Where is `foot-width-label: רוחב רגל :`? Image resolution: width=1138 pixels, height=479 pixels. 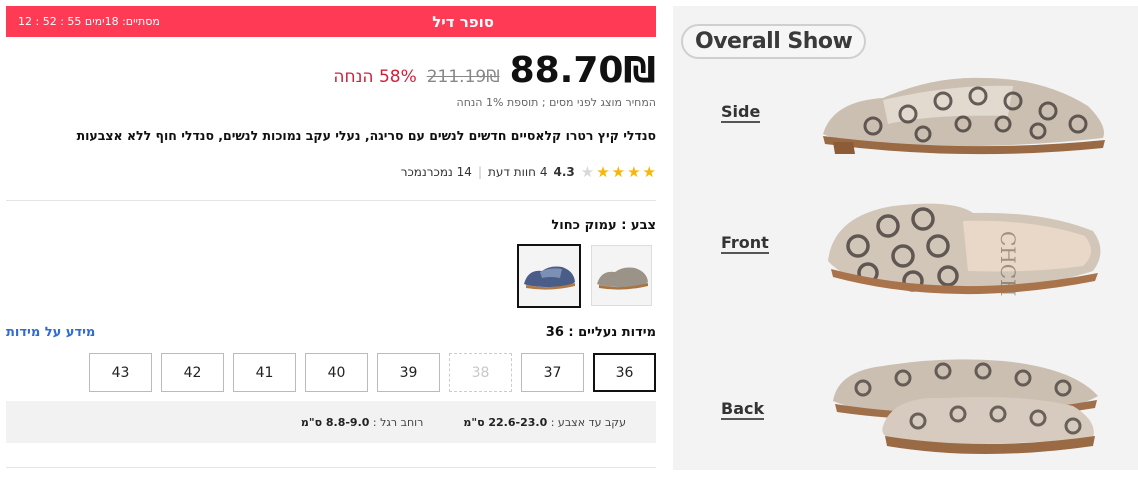 foot-width-label: רוחב רגל : is located at coordinates (398, 422).